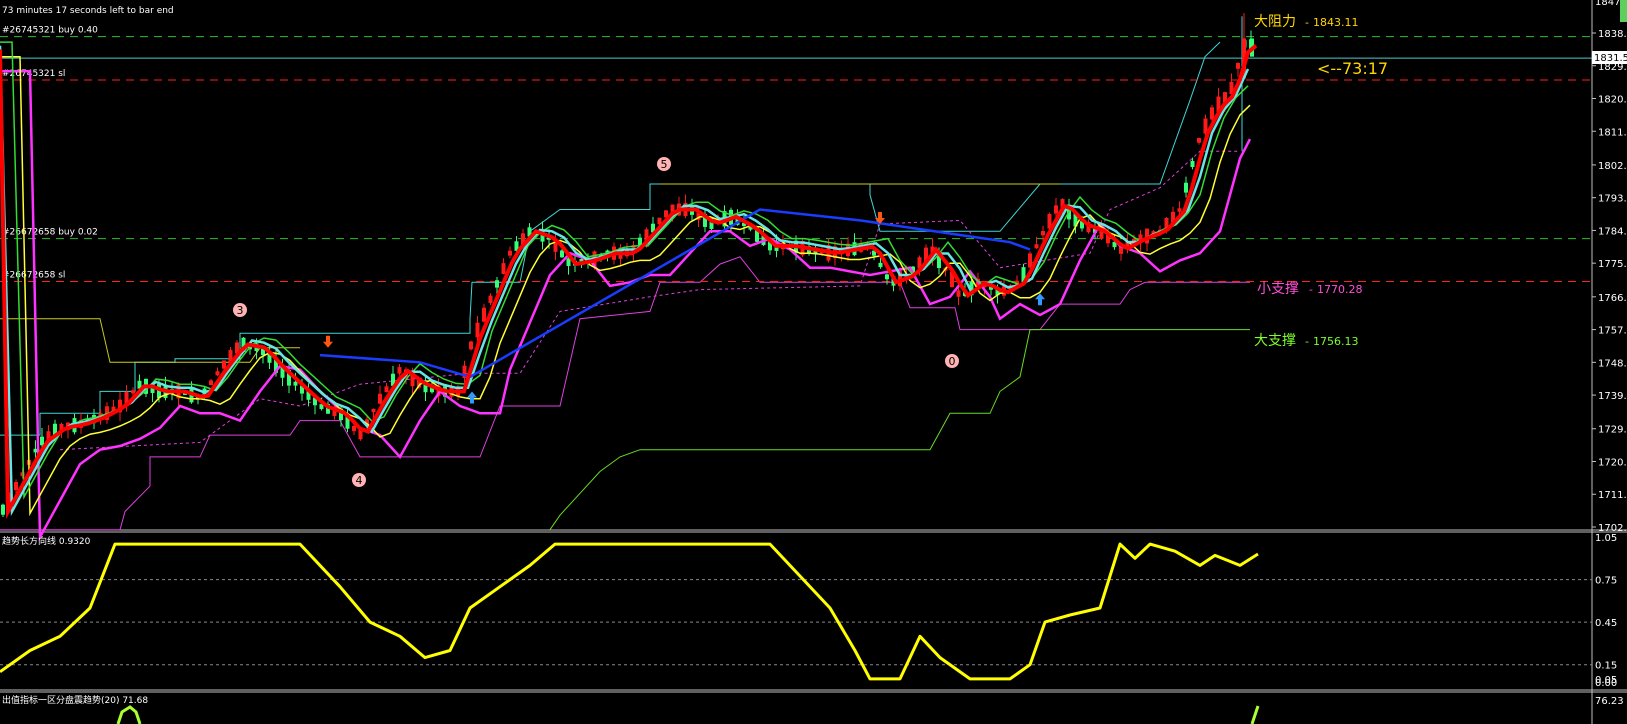  I want to click on svg-text: 4, so click(359, 480).